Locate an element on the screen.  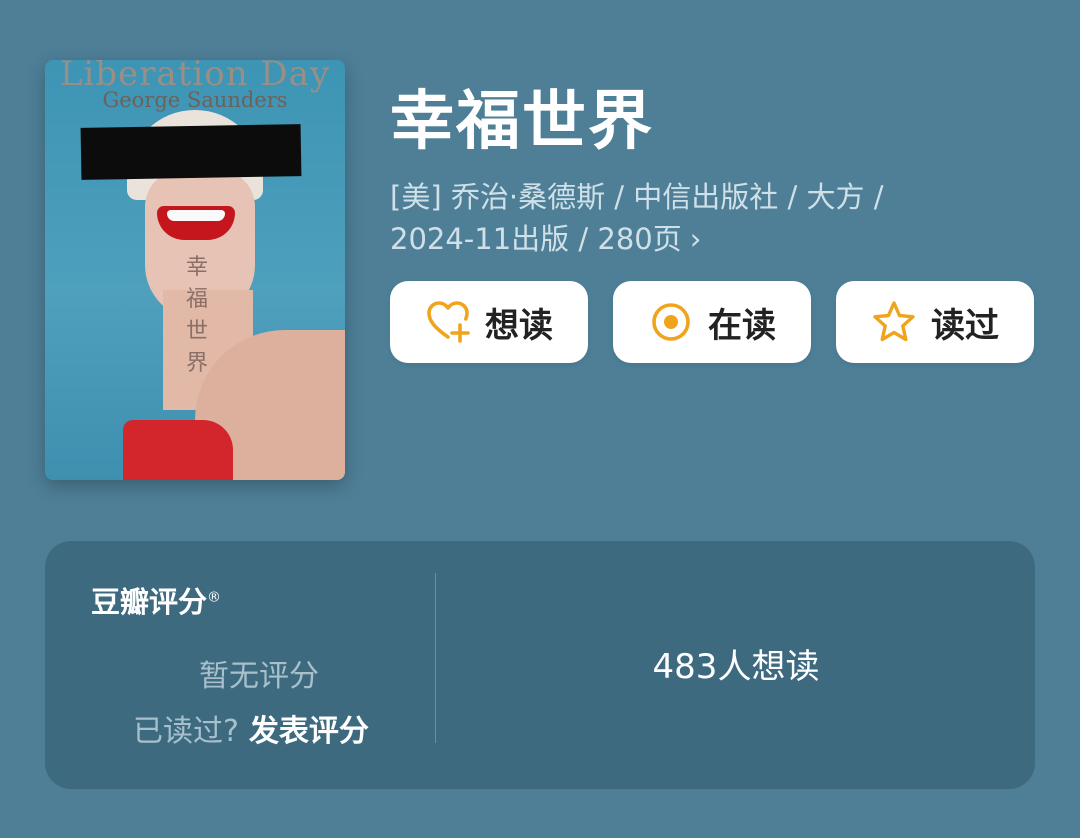
chevron-right-icon: › is located at coordinates (695, 239).